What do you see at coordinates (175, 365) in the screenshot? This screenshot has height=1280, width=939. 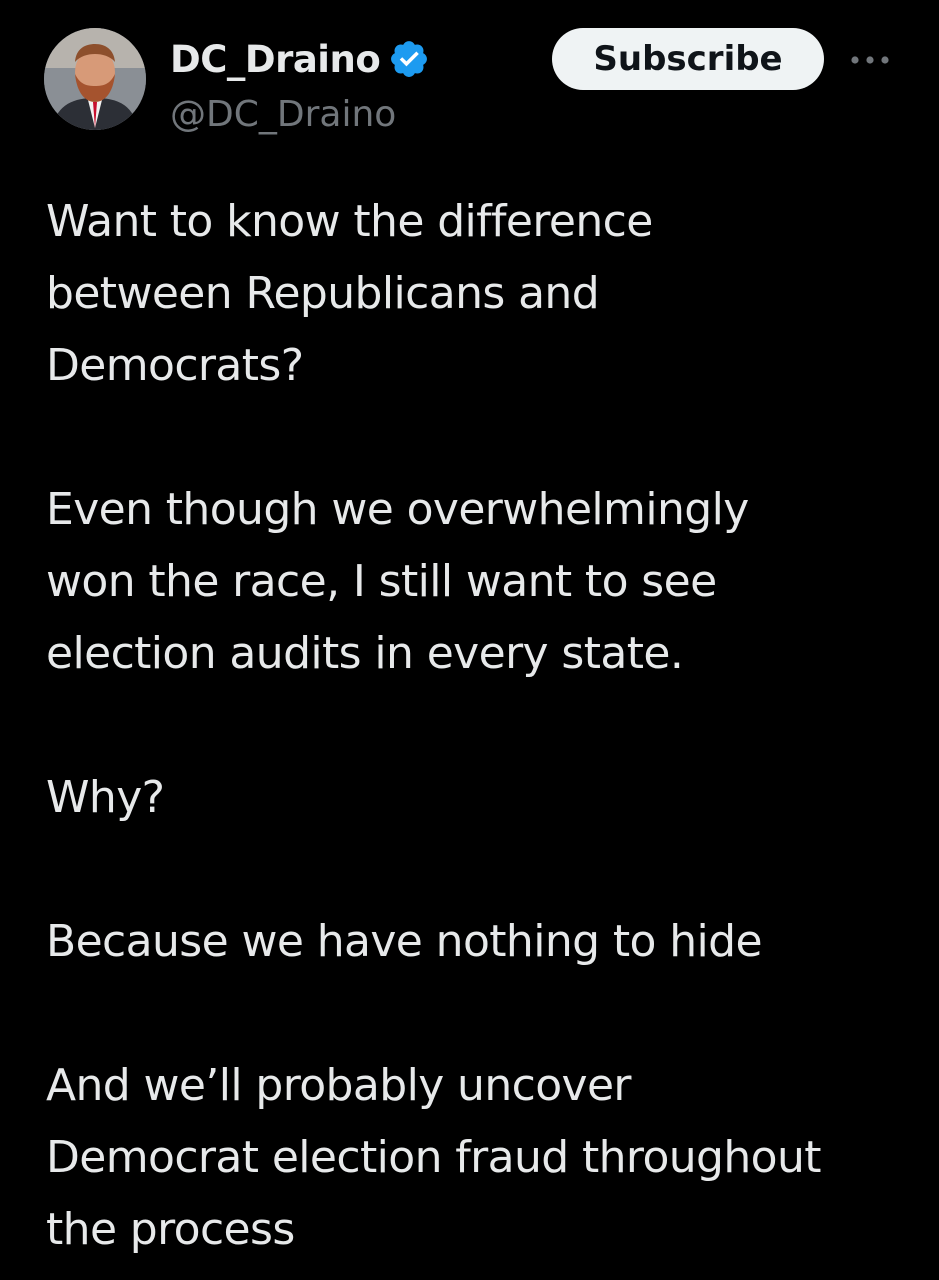 I see `tweet-line: Democrats?` at bounding box center [175, 365].